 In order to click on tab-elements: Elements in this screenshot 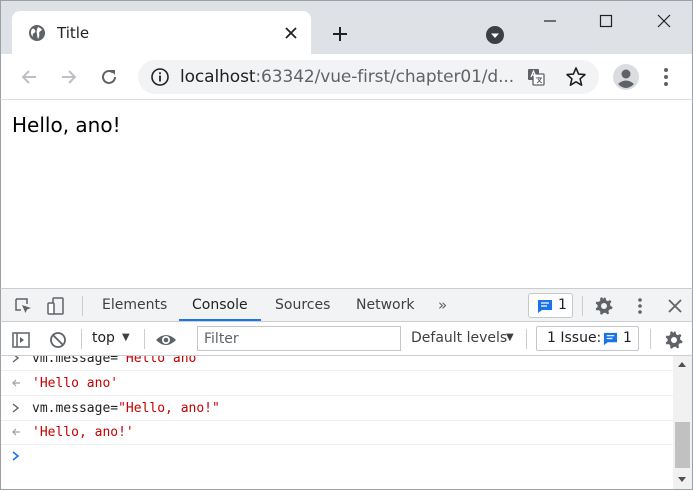, I will do `click(134, 305)`.